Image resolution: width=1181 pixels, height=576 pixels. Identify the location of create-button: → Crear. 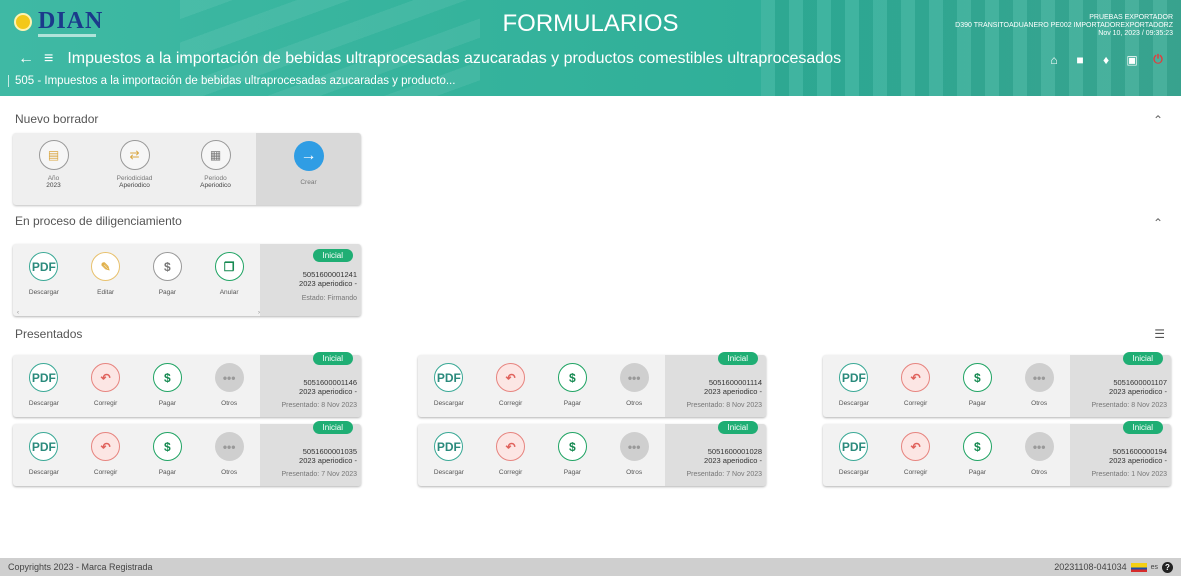
(308, 169).